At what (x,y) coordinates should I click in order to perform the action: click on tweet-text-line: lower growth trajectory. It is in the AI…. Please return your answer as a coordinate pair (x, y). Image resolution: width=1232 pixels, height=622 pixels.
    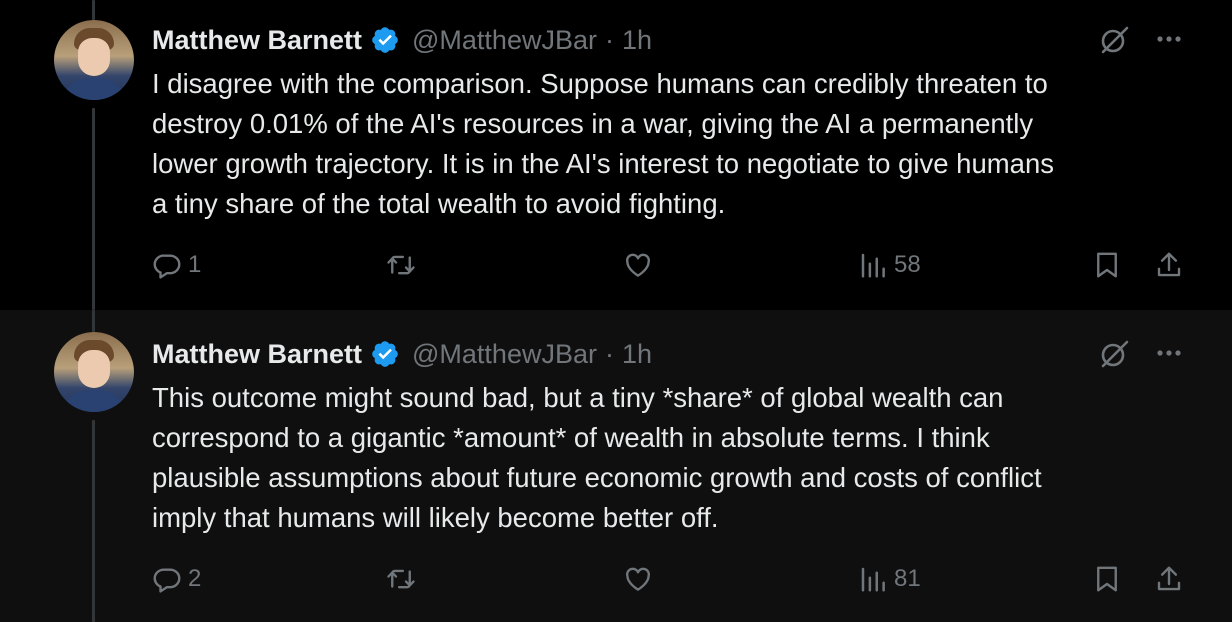
    Looking at the image, I should click on (603, 163).